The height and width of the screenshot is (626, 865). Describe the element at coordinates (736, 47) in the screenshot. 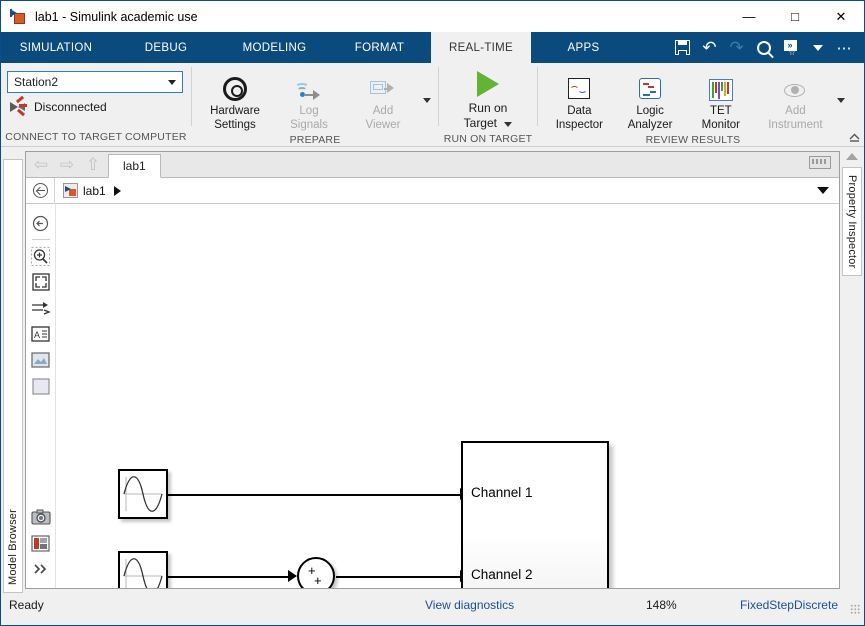

I see `redo-icon: ↷` at that location.